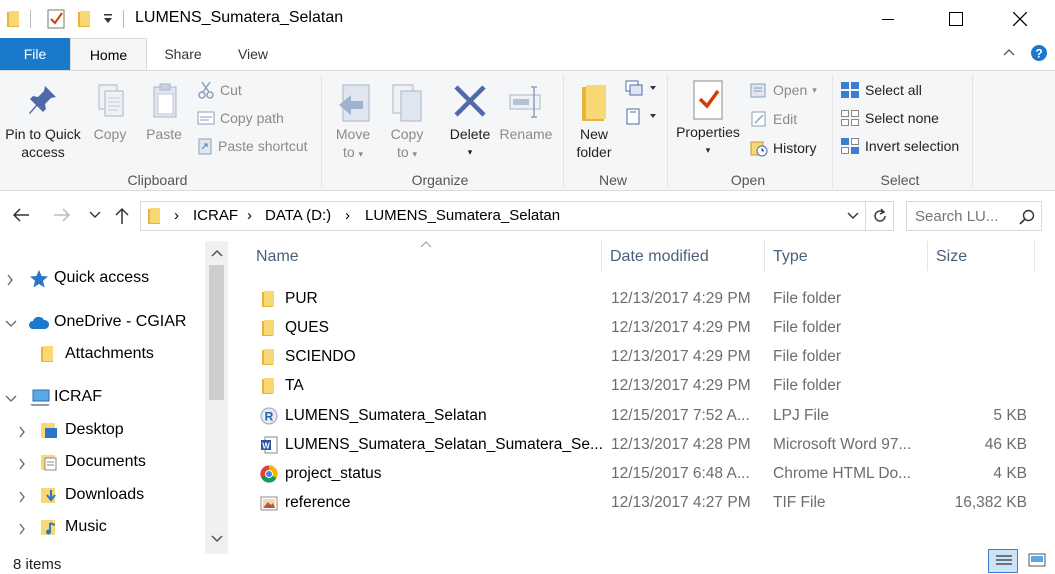 This screenshot has height=574, width=1055. Describe the element at coordinates (659, 257) in the screenshot. I see `column-header-date-modified: Date modified` at that location.